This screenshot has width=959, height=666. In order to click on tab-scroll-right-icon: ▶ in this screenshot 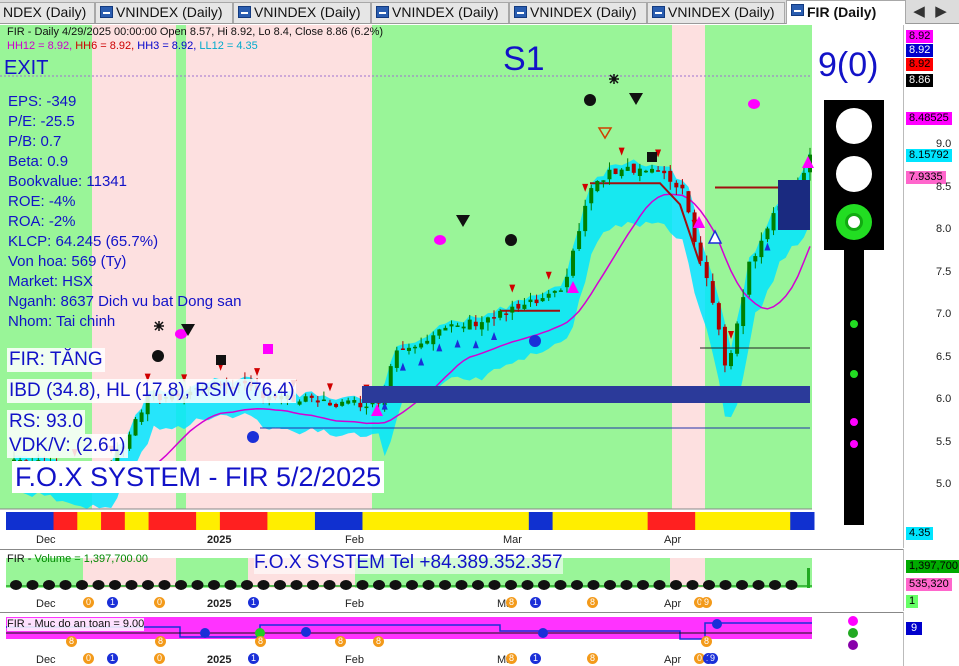, I will do `click(941, 12)`.